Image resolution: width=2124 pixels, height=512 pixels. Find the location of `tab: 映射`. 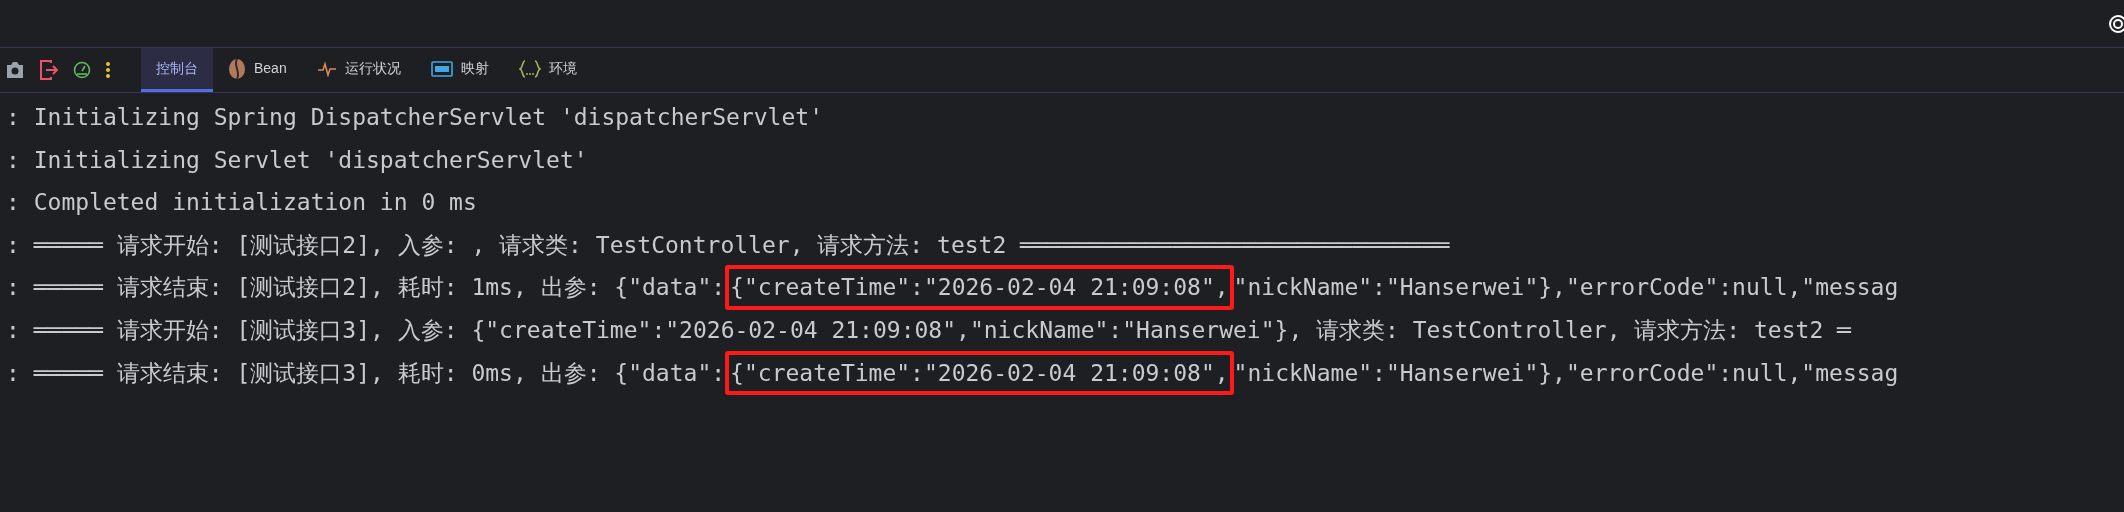

tab: 映射 is located at coordinates (459, 70).